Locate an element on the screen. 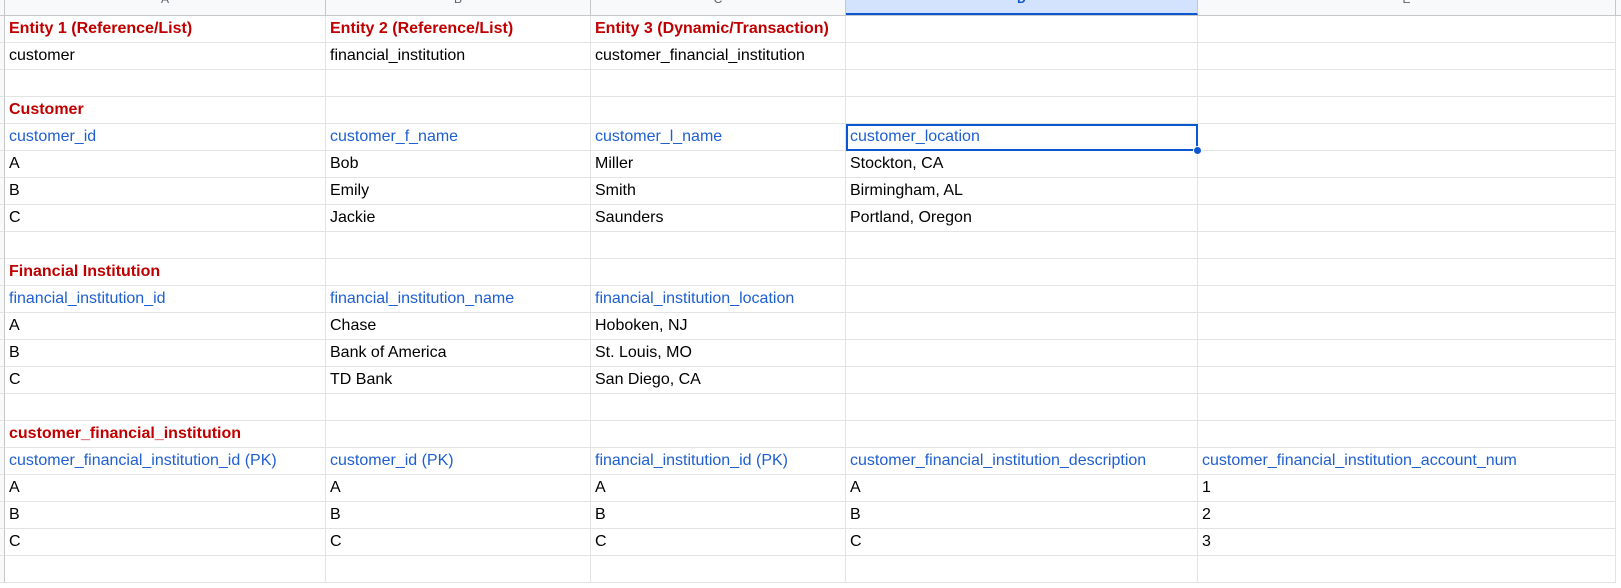 The height and width of the screenshot is (588, 1621). cell-b21 is located at coordinates (458, 569).